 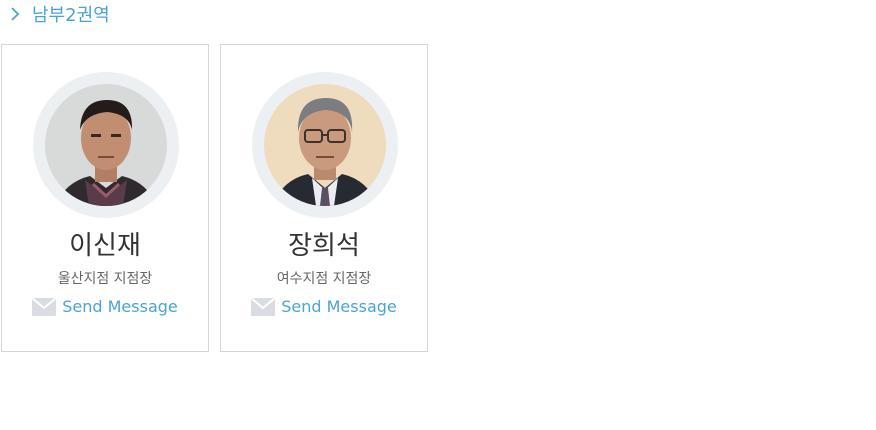 I want to click on section-title: 남부2권역, so click(x=71, y=15).